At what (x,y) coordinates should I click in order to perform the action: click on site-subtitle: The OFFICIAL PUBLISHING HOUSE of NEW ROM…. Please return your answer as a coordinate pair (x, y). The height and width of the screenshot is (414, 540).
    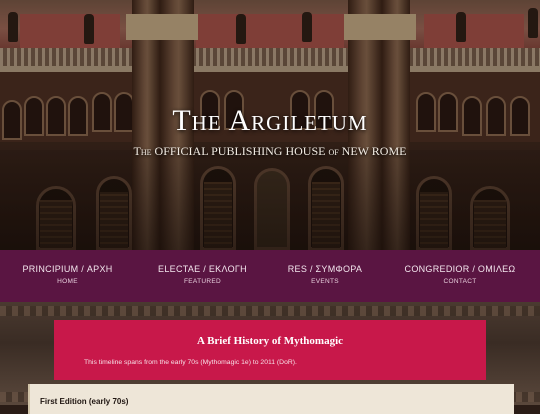
    Looking at the image, I should click on (270, 151).